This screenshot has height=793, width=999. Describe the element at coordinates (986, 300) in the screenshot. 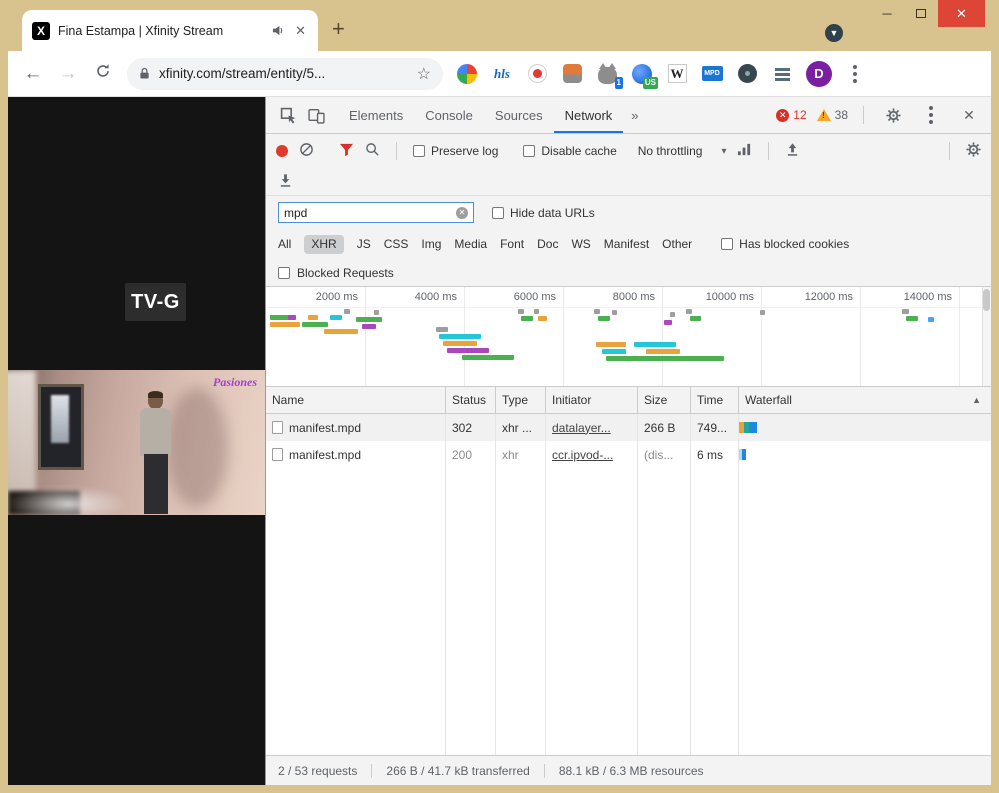

I see `scrollbar-thumb` at that location.